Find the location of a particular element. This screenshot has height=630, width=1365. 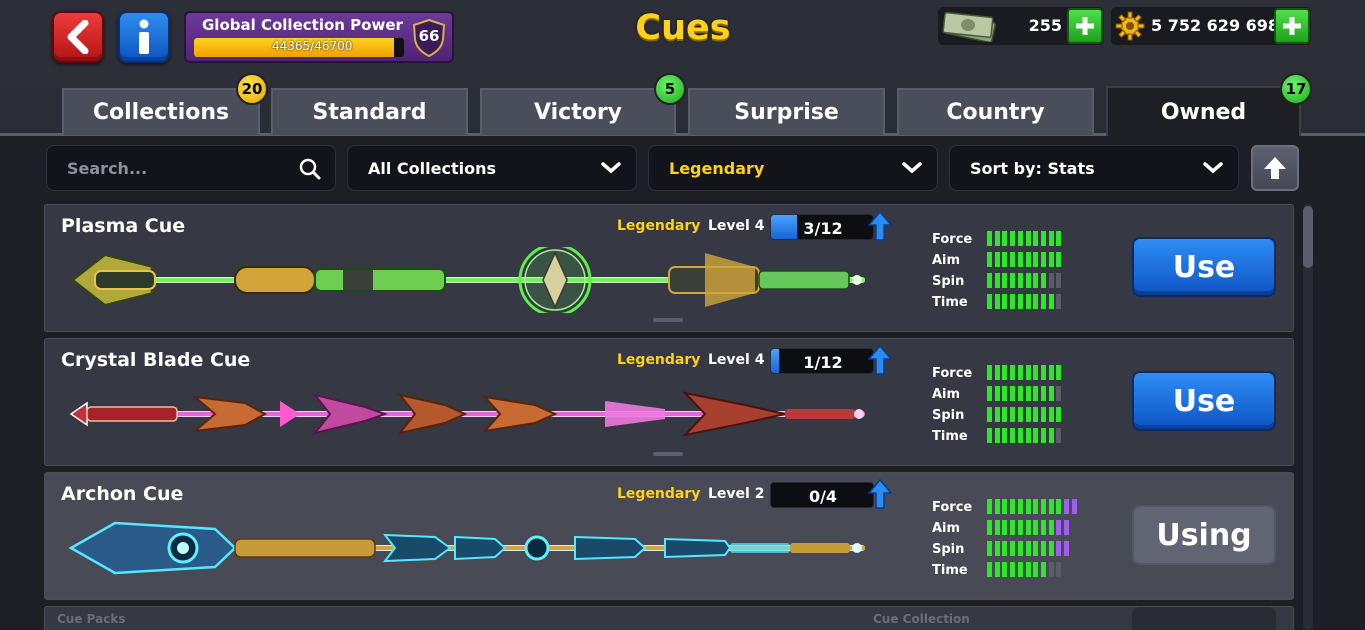

partial-button is located at coordinates (1204, 618).